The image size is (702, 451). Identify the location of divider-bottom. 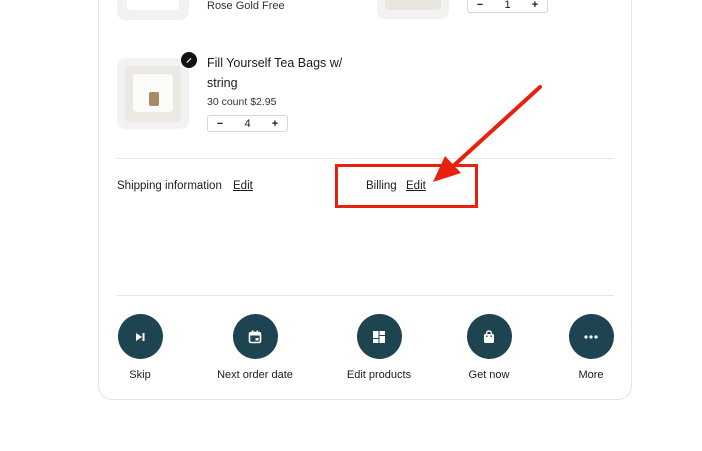
(365, 295).